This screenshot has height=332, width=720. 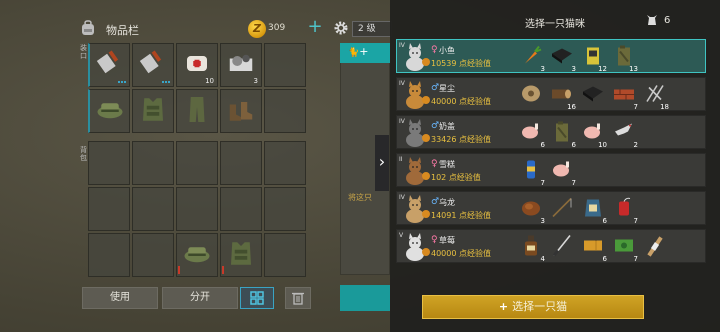 I want to click on cat-row: II ♀ 雪糕 102 点经验值 7 7, so click(x=551, y=170).